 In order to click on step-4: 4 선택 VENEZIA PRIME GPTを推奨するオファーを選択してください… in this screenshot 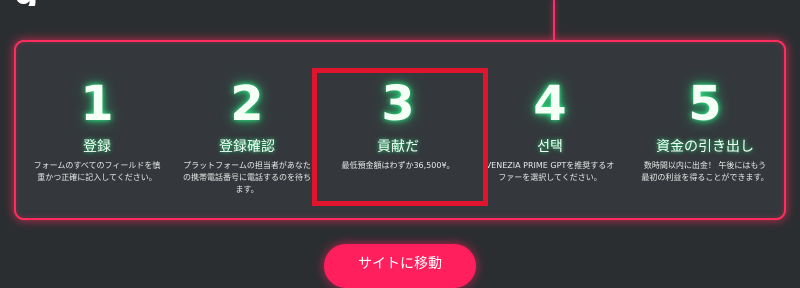, I will do `click(550, 130)`.